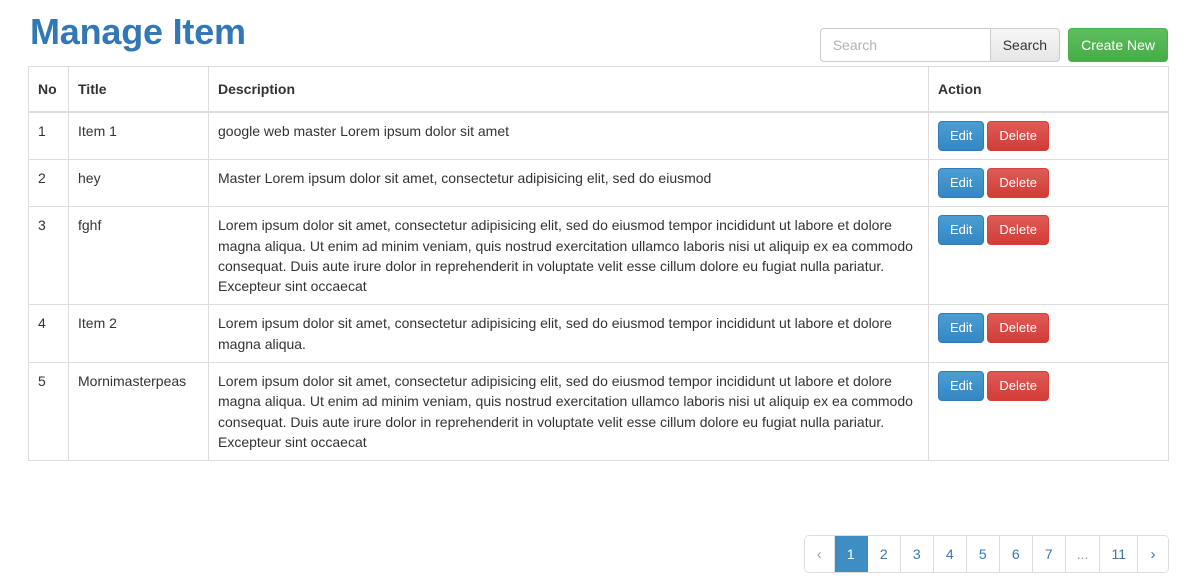  What do you see at coordinates (138, 136) in the screenshot?
I see `cell-title: Item 1` at bounding box center [138, 136].